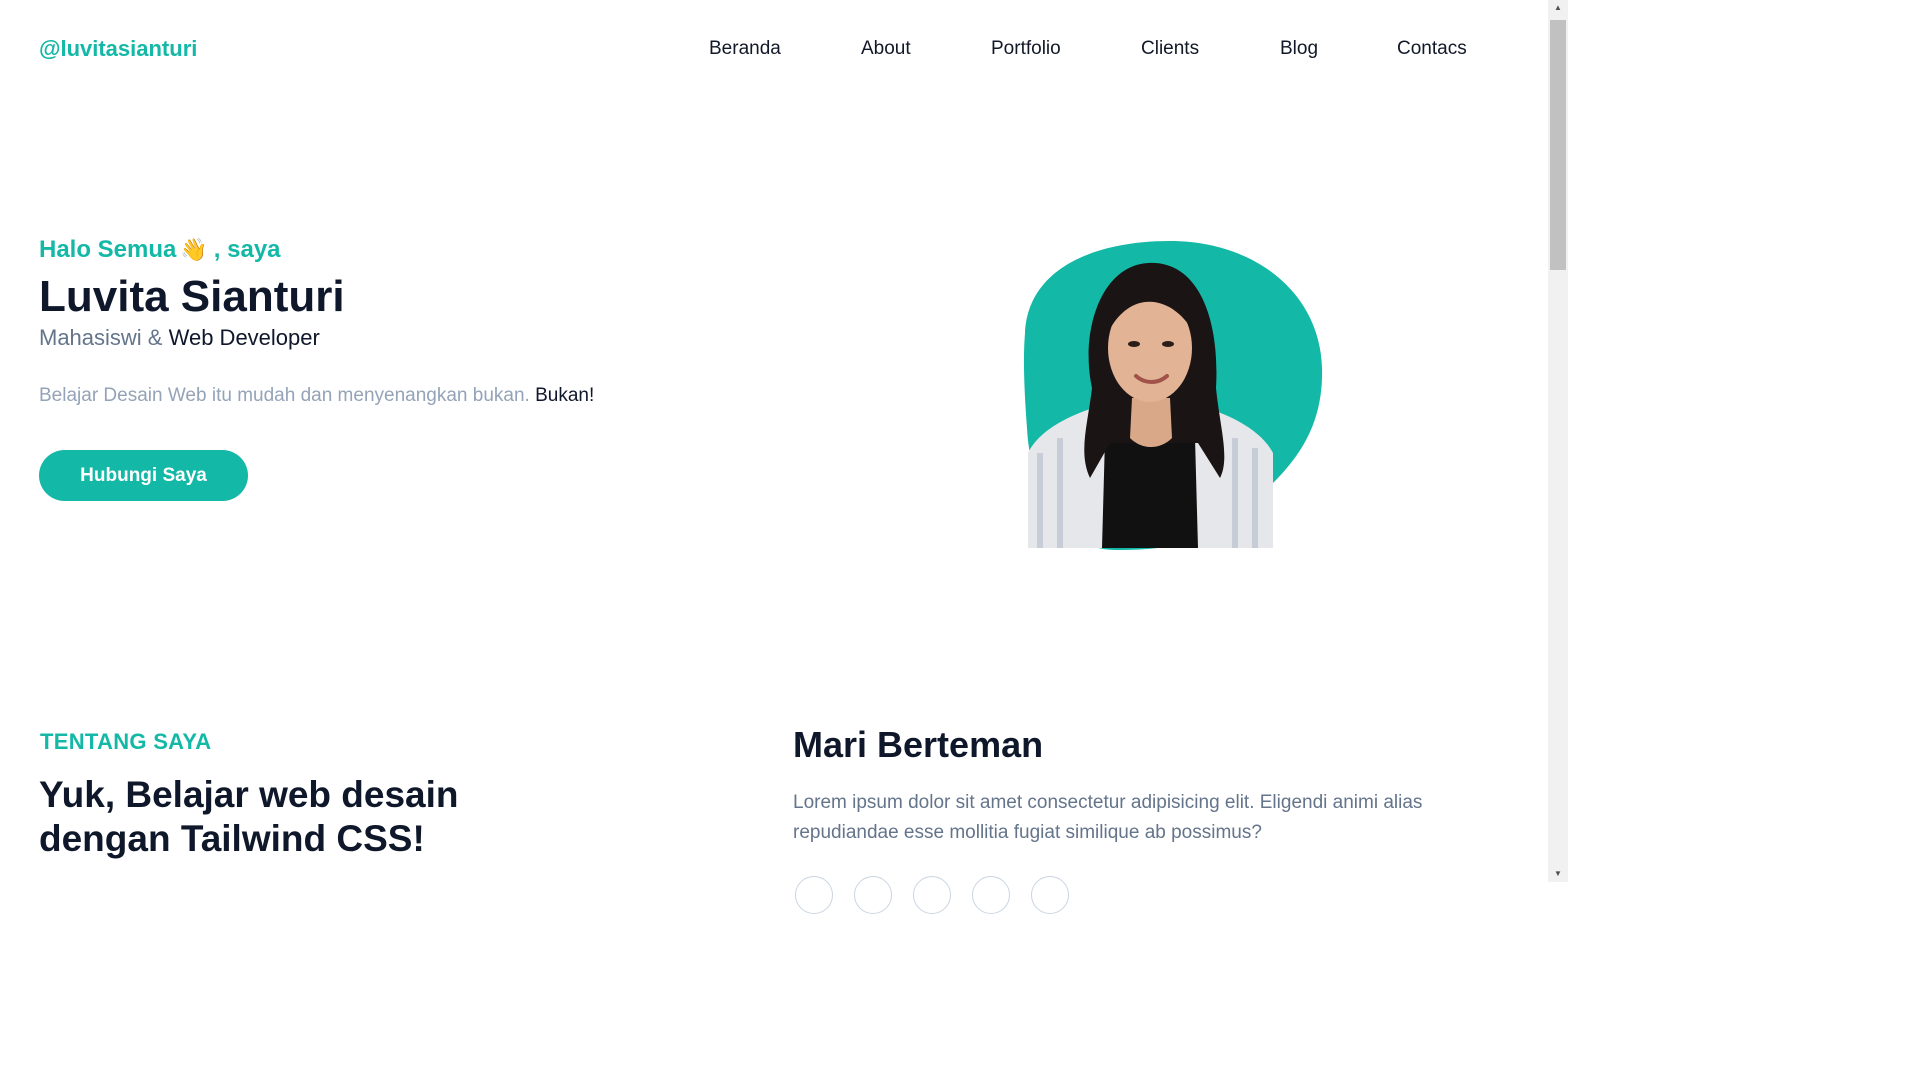  I want to click on friends-title: Mari Berteman, so click(918, 744).